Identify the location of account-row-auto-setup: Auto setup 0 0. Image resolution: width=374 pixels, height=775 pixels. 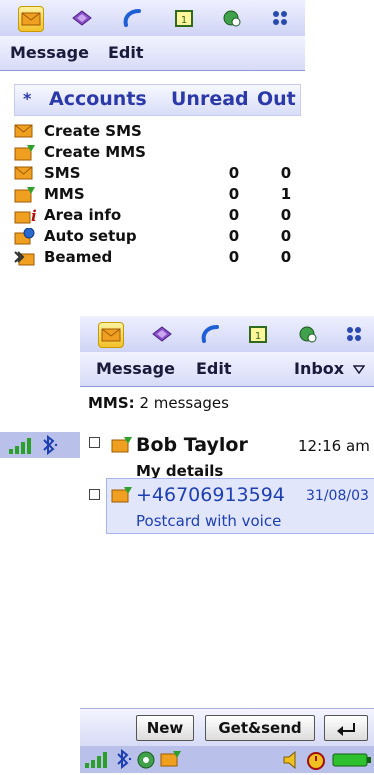
(156, 236).